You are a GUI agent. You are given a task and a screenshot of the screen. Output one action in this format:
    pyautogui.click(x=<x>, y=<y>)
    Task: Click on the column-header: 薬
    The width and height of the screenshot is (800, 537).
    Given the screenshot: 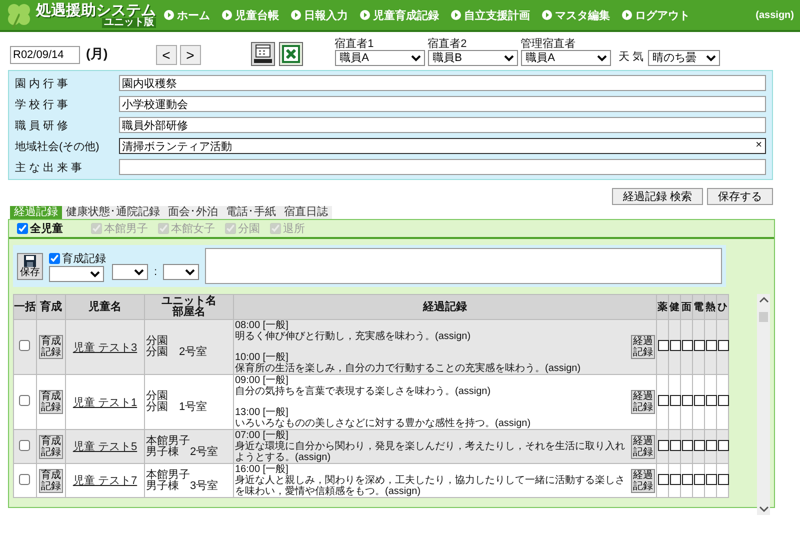 What is the action you would take?
    pyautogui.click(x=662, y=307)
    